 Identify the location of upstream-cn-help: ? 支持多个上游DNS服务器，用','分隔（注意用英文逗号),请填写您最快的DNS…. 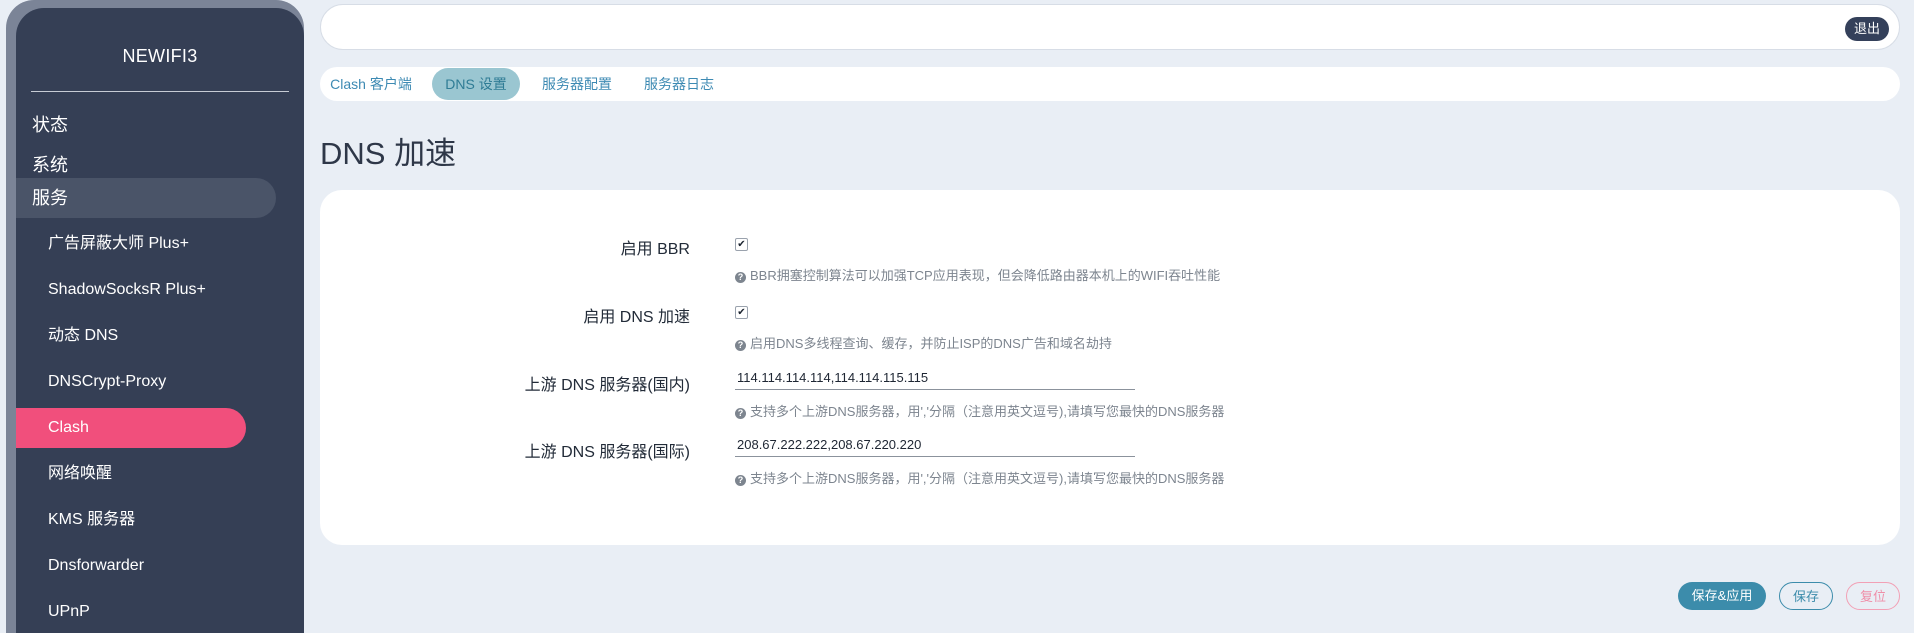
(979, 410).